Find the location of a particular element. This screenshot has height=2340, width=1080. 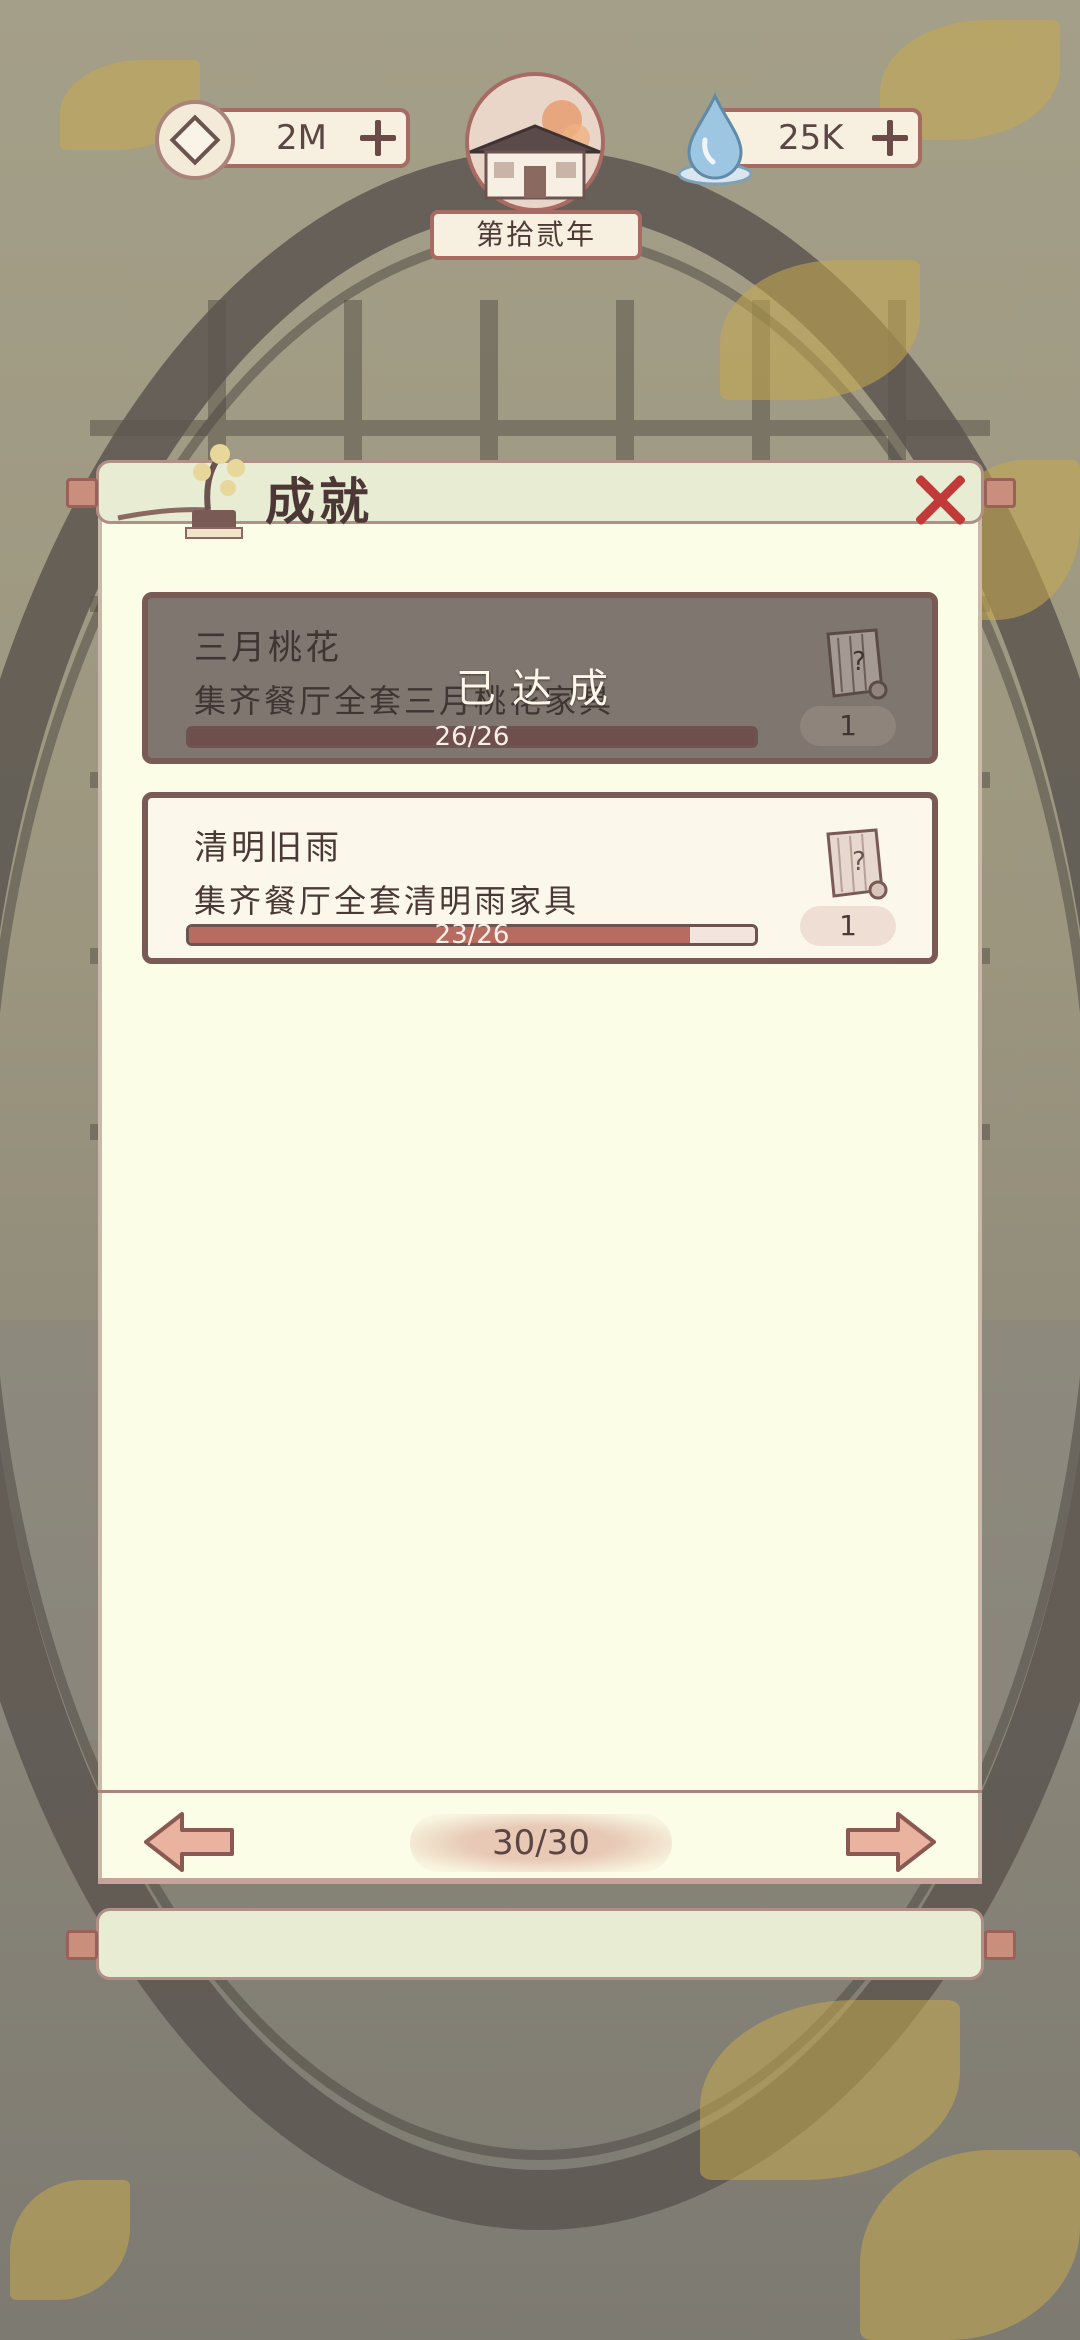

achievement-description: 集齐餐厅全套清明雨家具 is located at coordinates (387, 901).